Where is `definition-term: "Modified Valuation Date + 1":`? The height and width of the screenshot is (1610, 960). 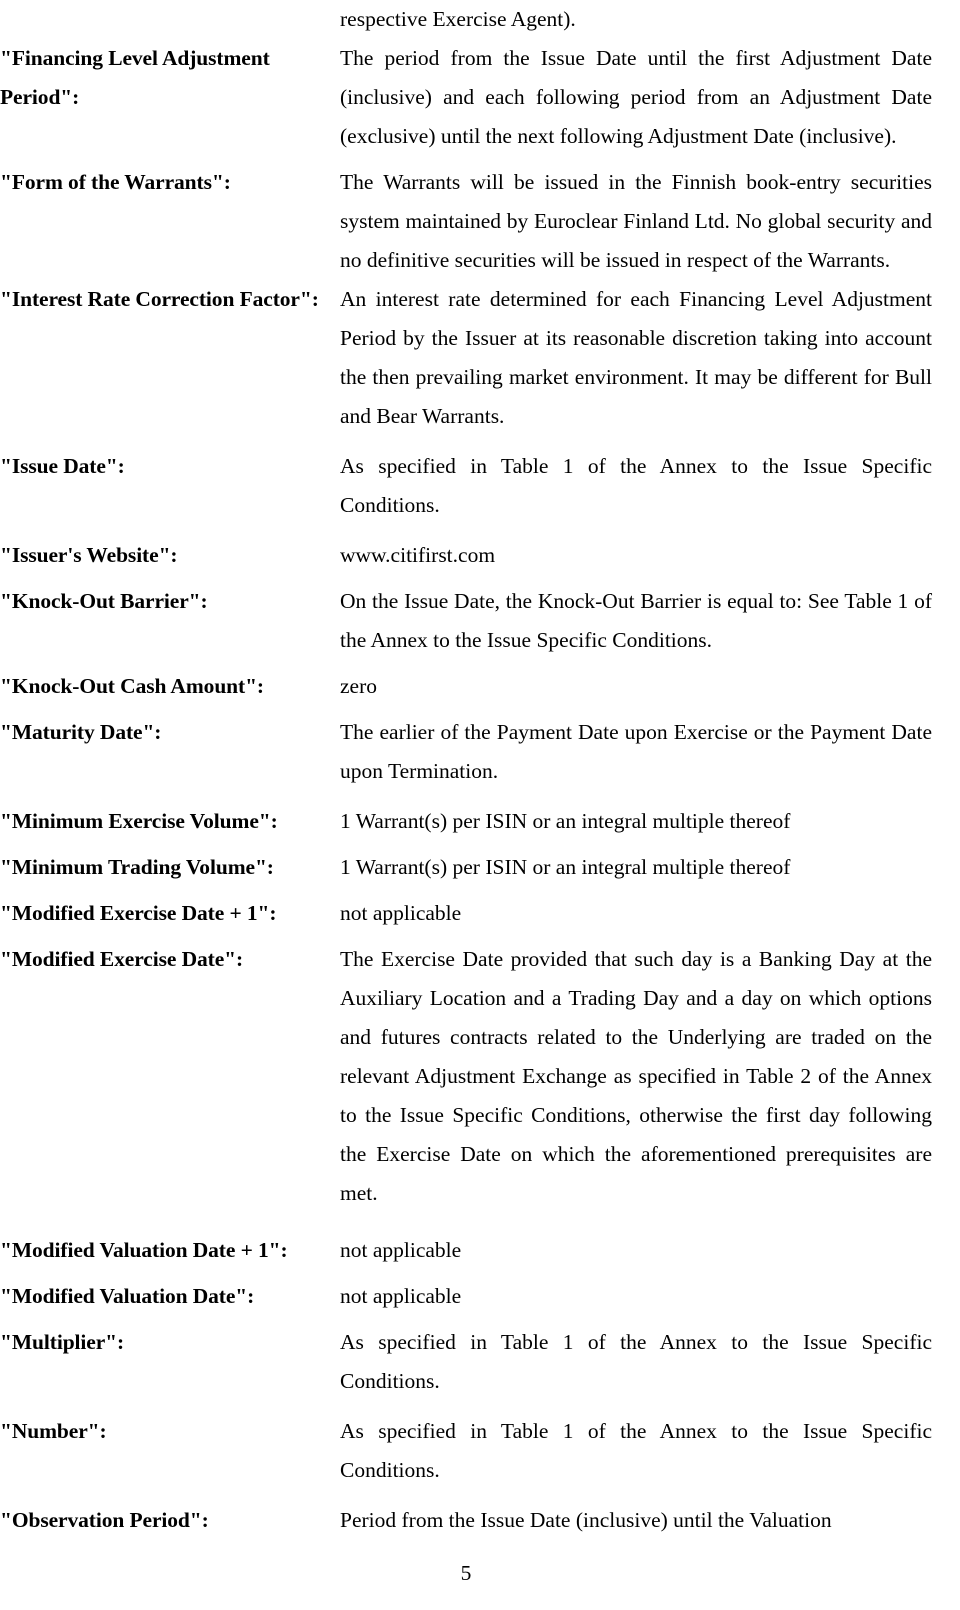 definition-term: "Modified Valuation Date + 1": is located at coordinates (144, 1250).